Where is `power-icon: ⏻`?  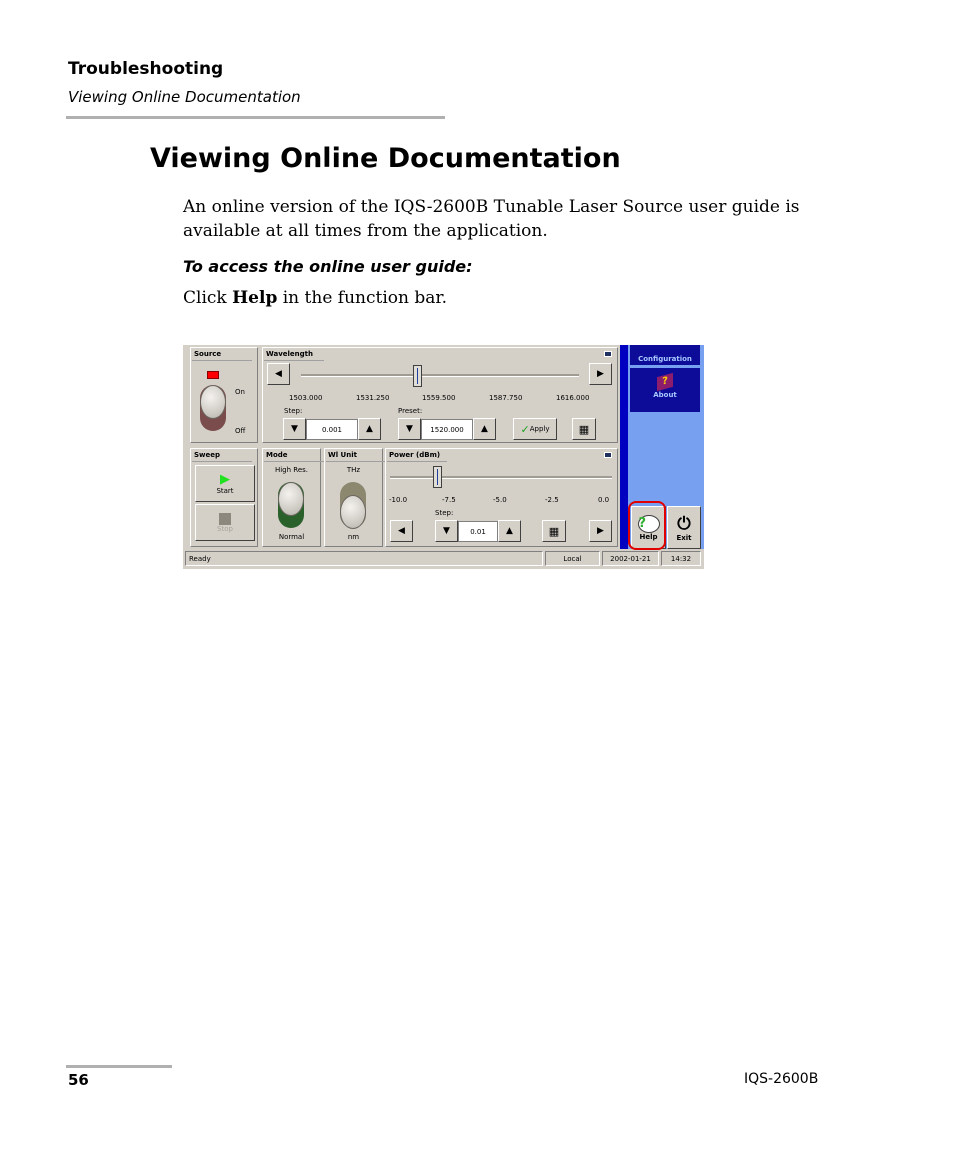 power-icon: ⏻ is located at coordinates (684, 523).